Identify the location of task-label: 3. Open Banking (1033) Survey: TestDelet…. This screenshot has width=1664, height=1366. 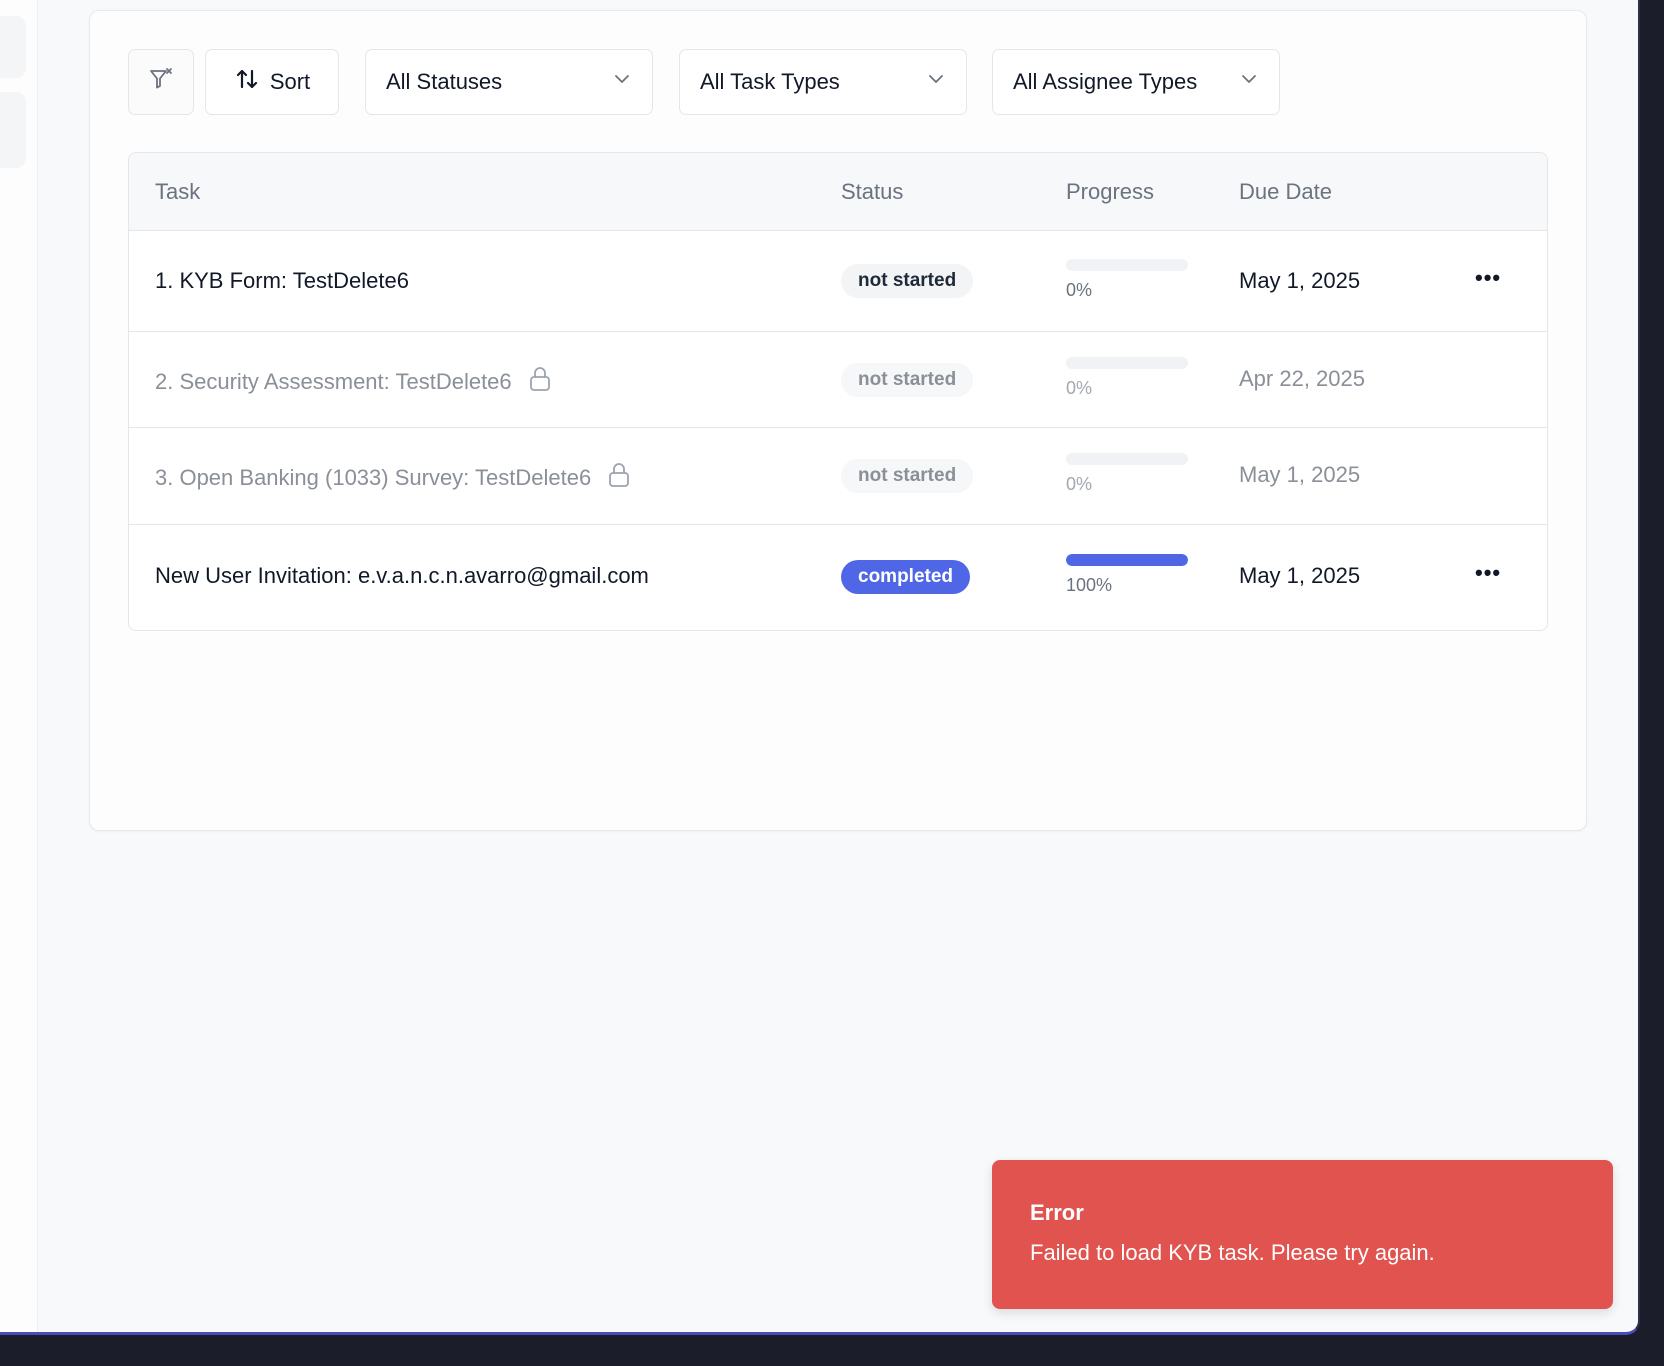
(373, 477).